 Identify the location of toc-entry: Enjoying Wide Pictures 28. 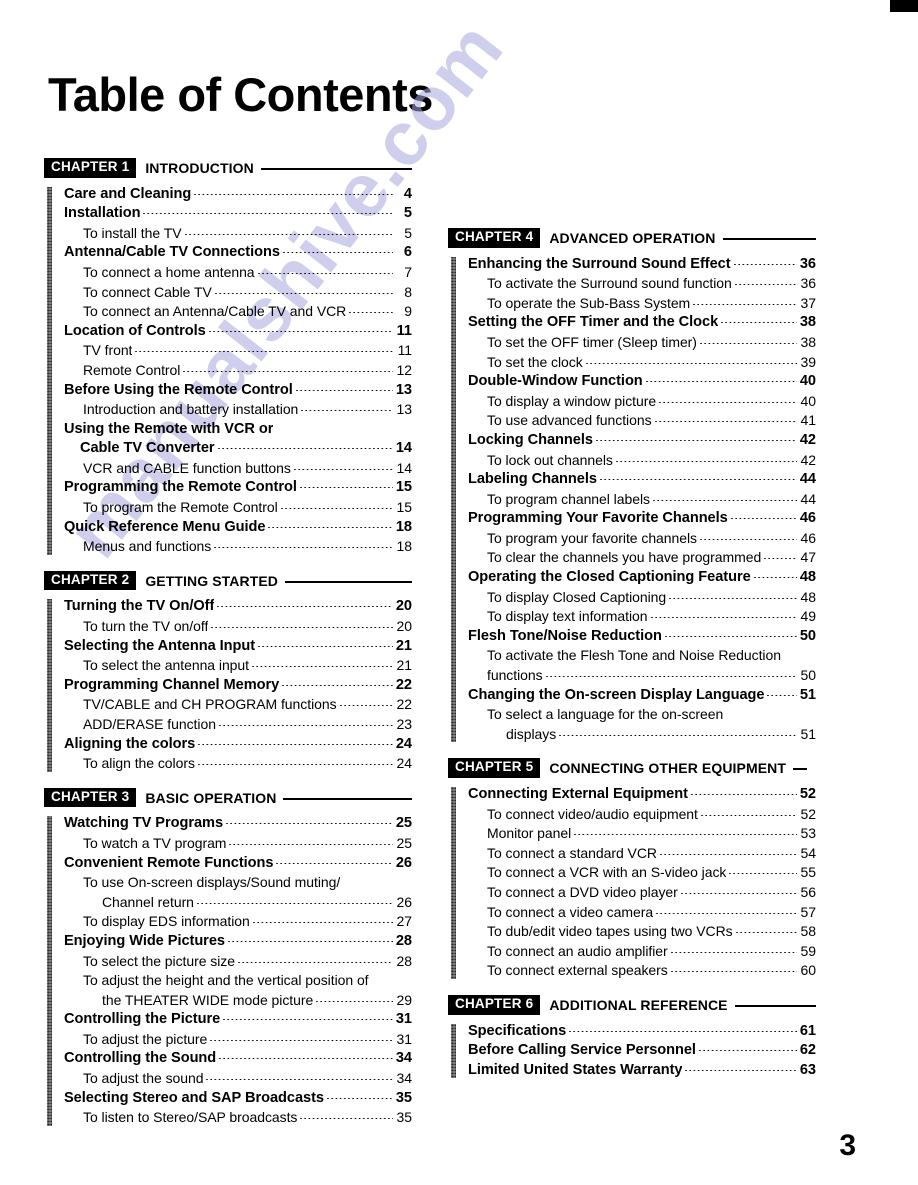
(238, 942).